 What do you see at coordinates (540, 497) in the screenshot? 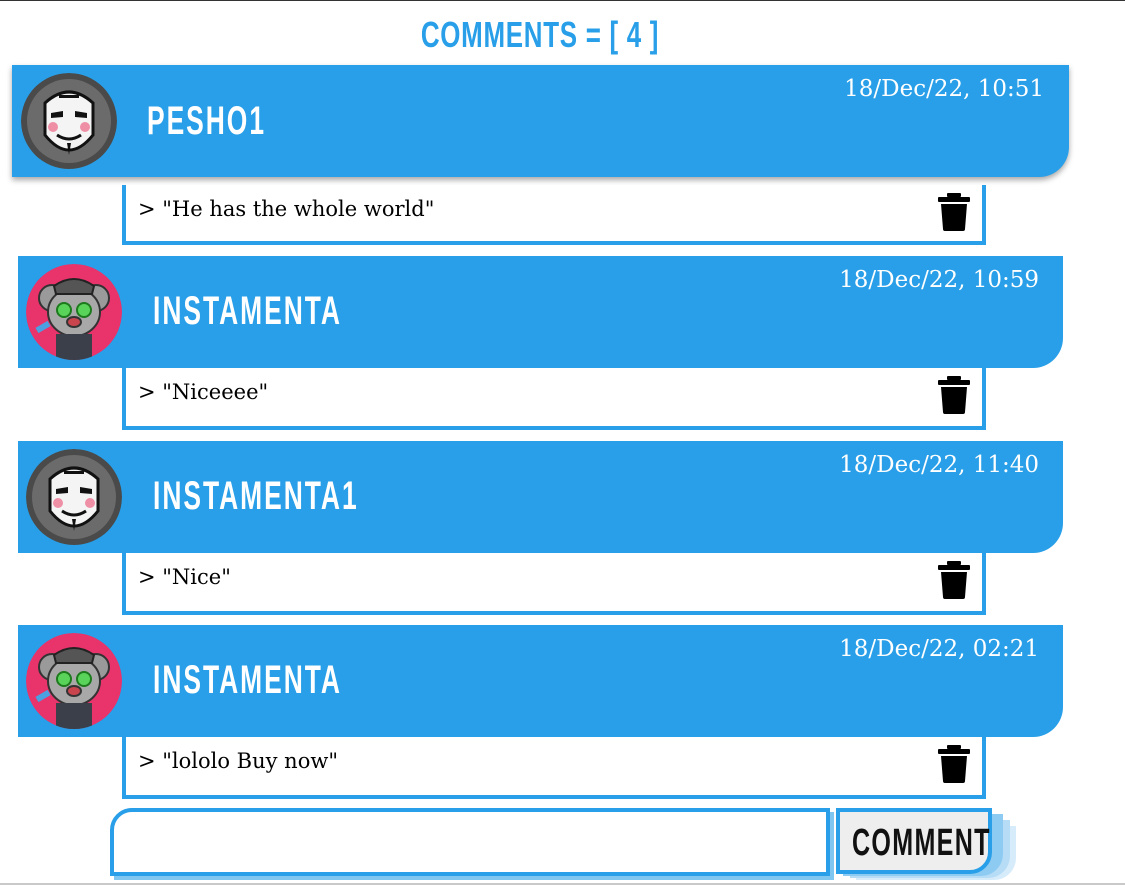
I see `comment-header: INSTAMENTA1 18/Dec/22, 11:40` at bounding box center [540, 497].